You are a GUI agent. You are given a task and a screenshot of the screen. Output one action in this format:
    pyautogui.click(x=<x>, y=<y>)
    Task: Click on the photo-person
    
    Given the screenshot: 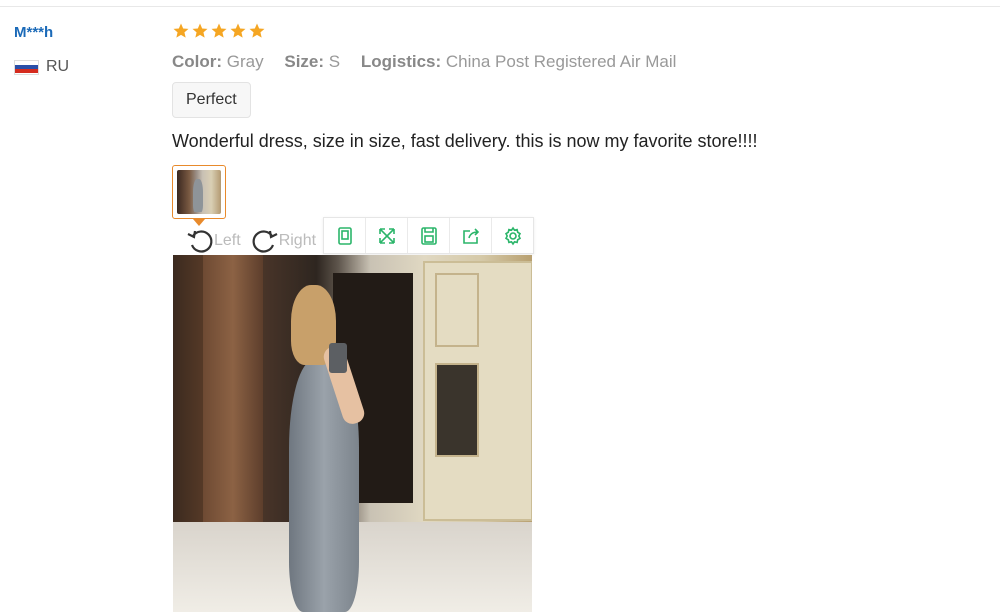 What is the action you would take?
    pyautogui.click(x=324, y=448)
    